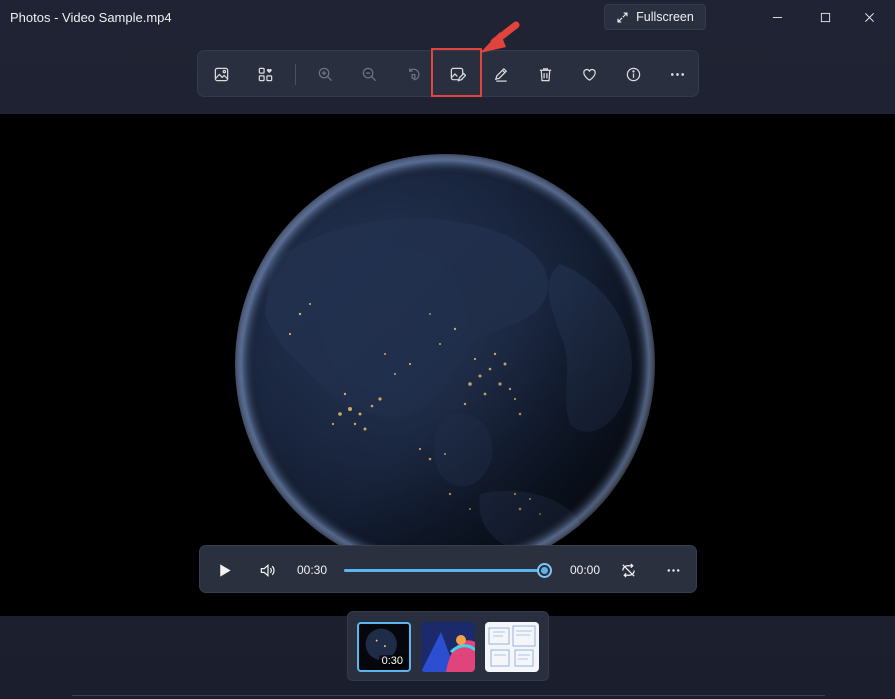  I want to click on info-button, so click(633, 74).